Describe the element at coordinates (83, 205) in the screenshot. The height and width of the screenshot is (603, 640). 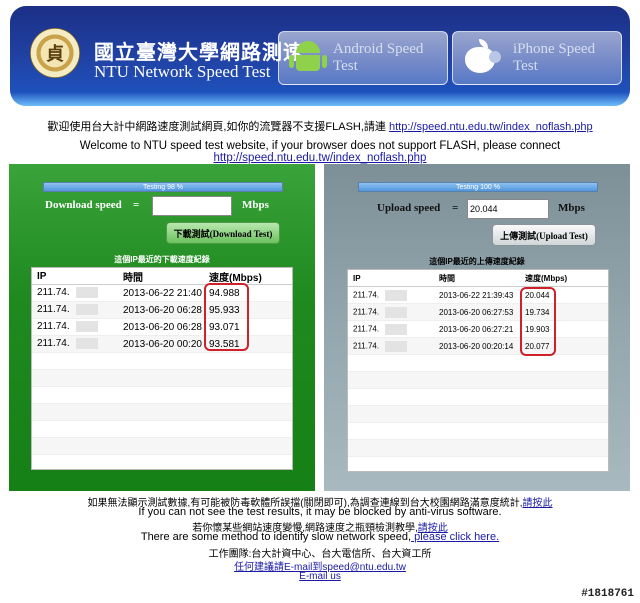
I see `download-speed-label: Download speed` at that location.